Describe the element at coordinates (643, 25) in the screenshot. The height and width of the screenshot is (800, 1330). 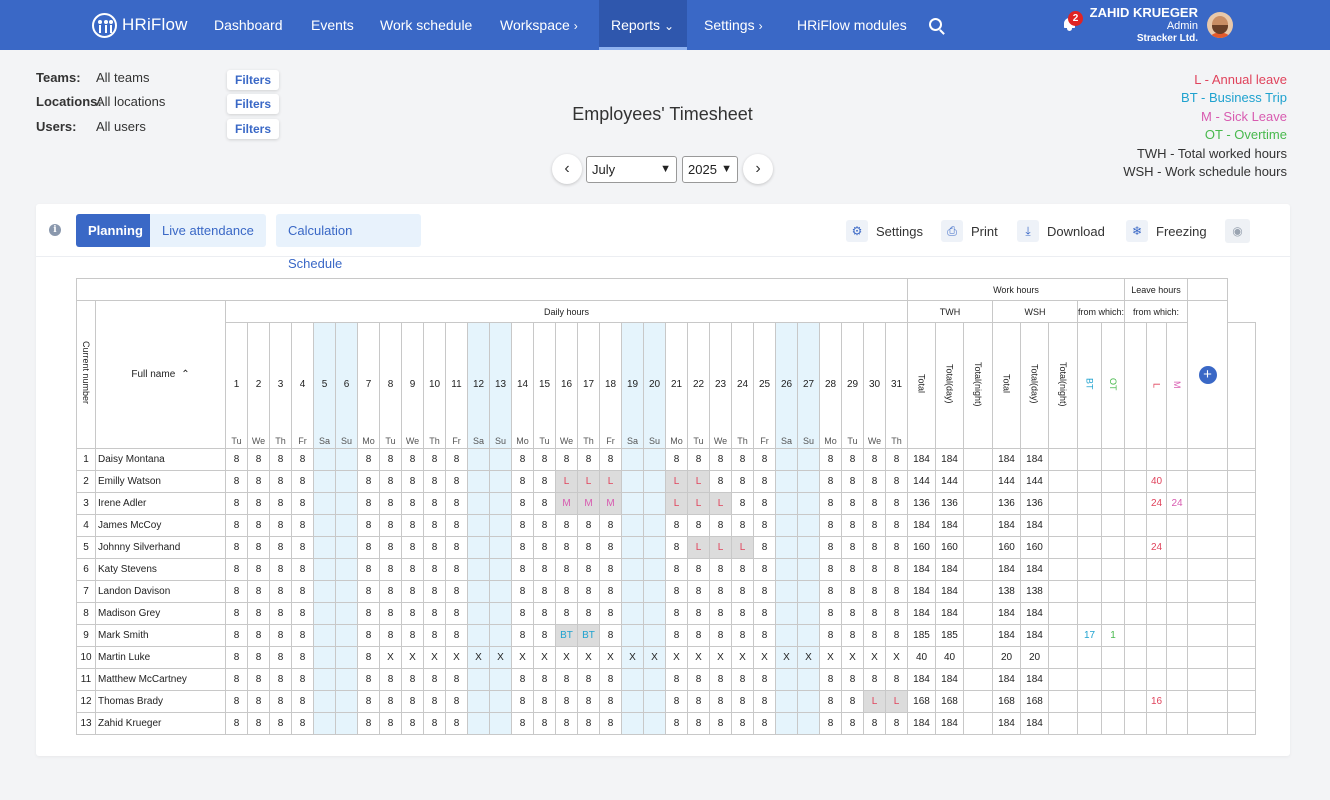
I see `nav-reports: Reports ⌄` at that location.